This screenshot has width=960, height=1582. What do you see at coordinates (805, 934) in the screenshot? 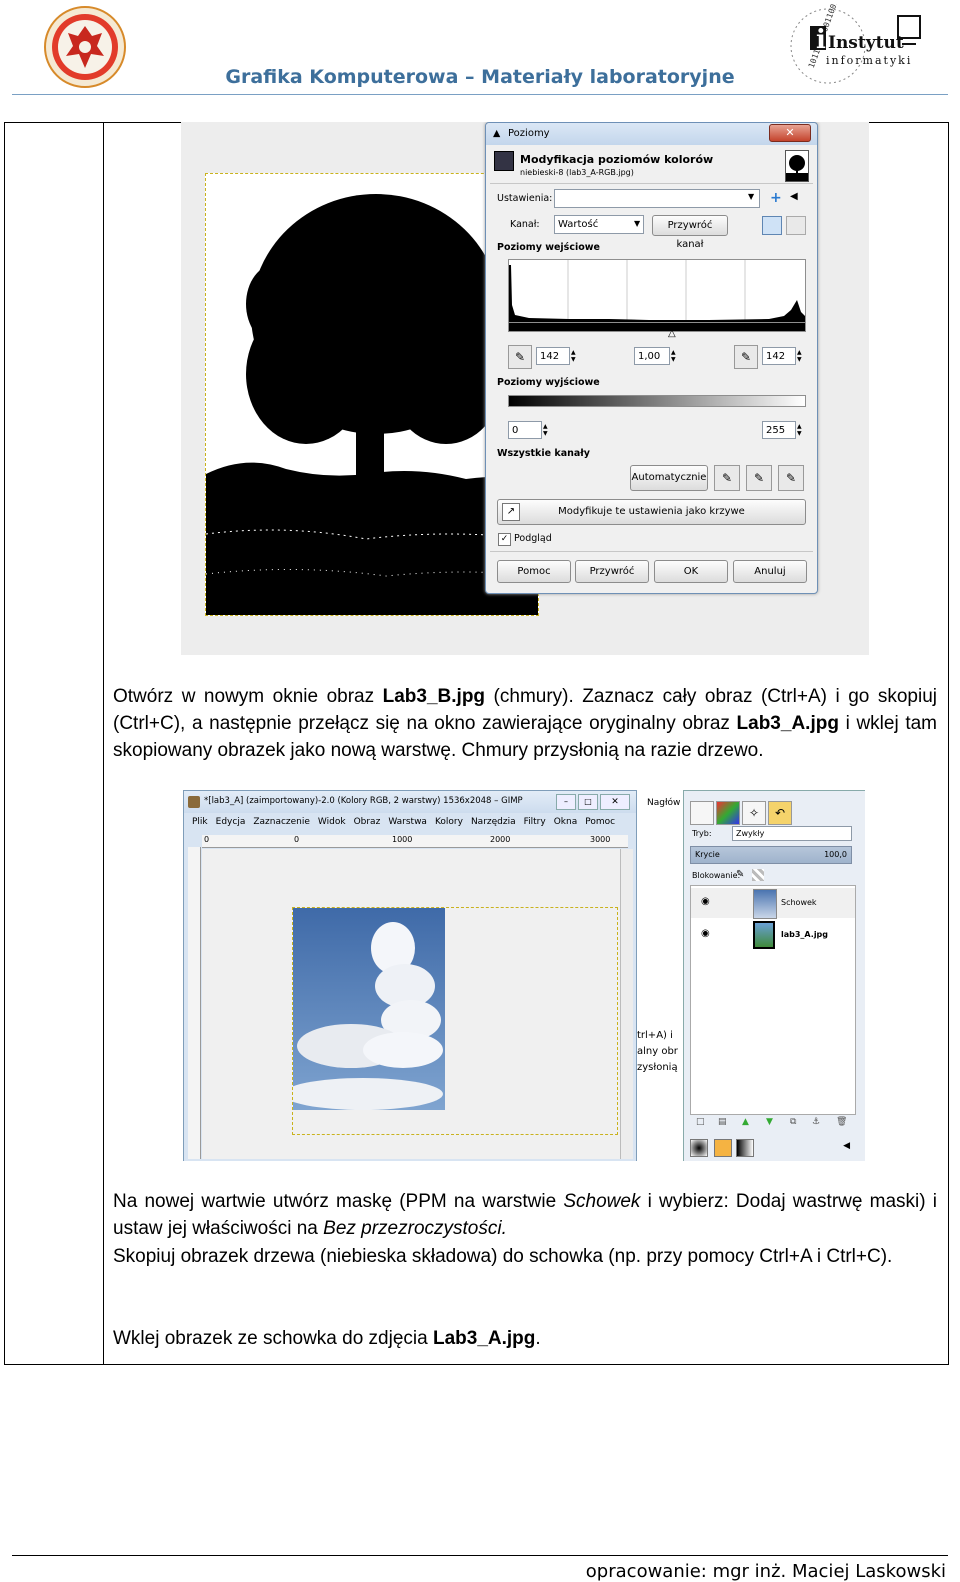
I see `layer-name: lab3_A.jpg` at bounding box center [805, 934].